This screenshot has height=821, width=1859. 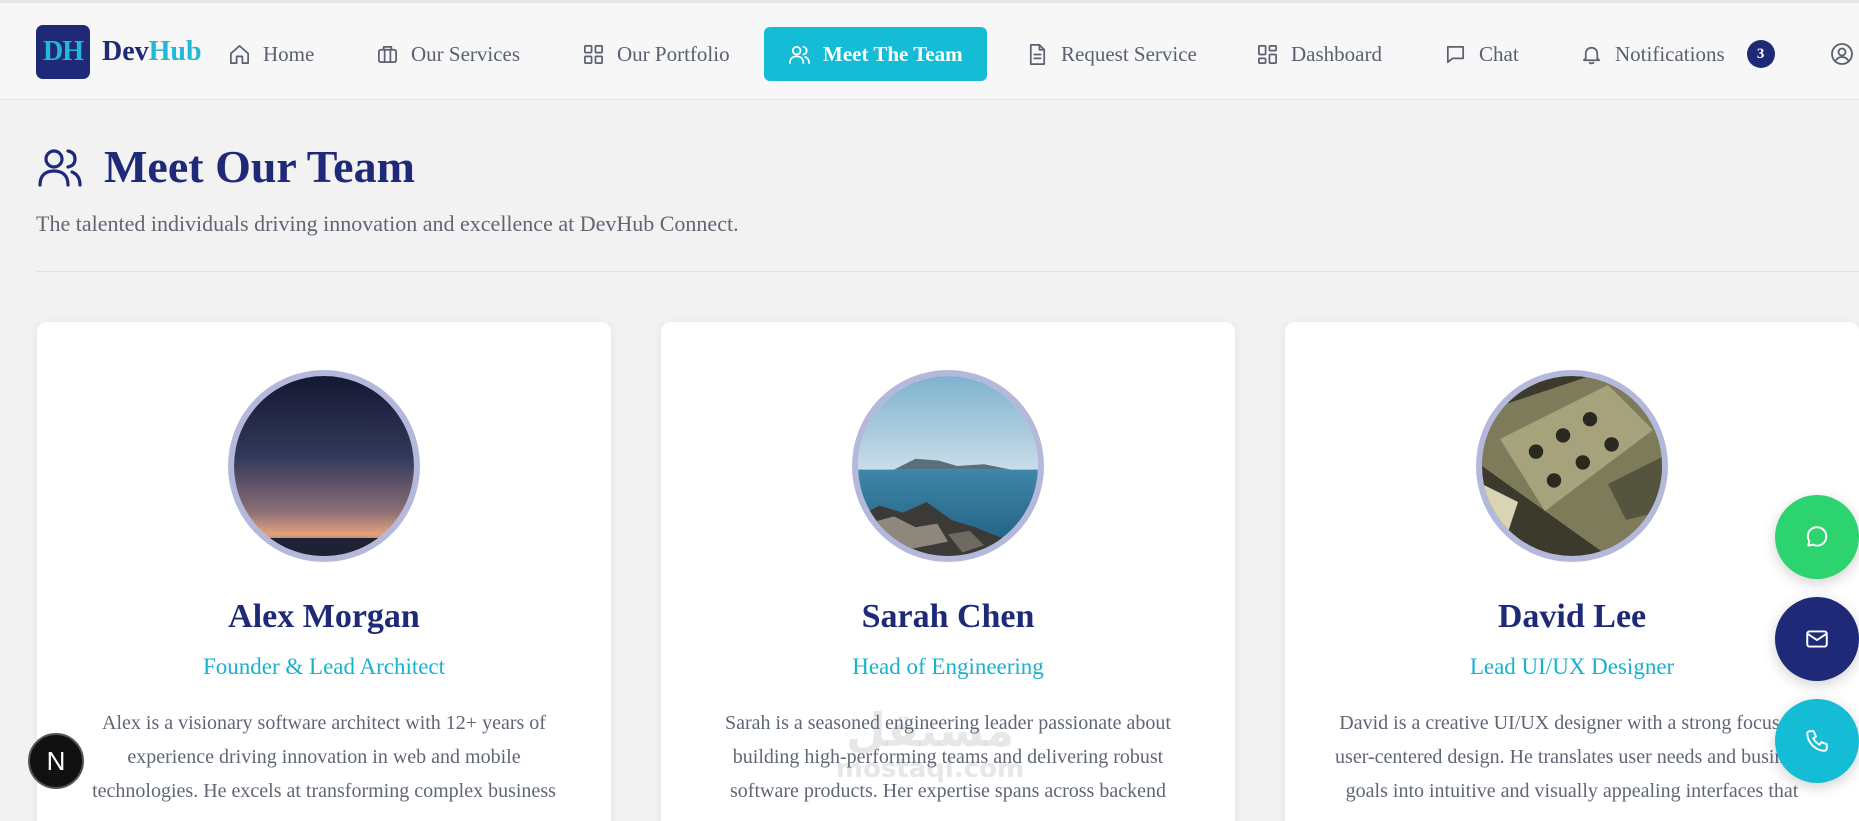 What do you see at coordinates (259, 166) in the screenshot?
I see `page-title: Meet Our Team` at bounding box center [259, 166].